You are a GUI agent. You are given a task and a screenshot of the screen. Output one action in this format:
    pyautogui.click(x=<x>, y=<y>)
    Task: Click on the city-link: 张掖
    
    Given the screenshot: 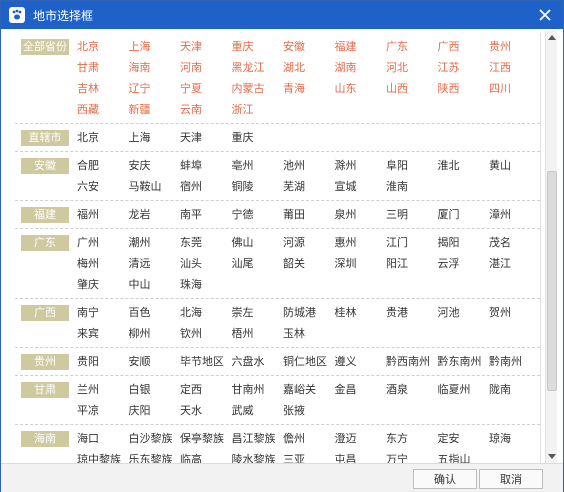 What is the action you would take?
    pyautogui.click(x=309, y=410)
    